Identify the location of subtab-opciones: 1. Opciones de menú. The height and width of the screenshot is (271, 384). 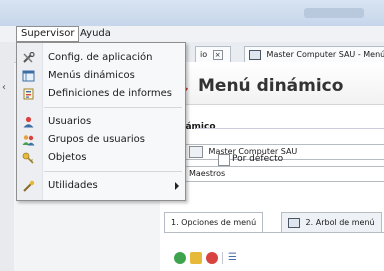
(214, 222).